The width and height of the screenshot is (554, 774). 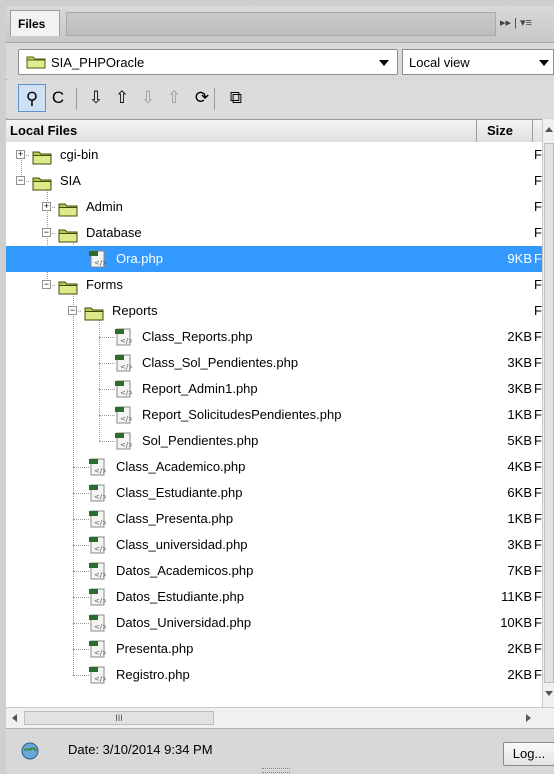 What do you see at coordinates (274, 519) in the screenshot?
I see `tree-file-row: </> Class_Presenta.php 1KB F` at bounding box center [274, 519].